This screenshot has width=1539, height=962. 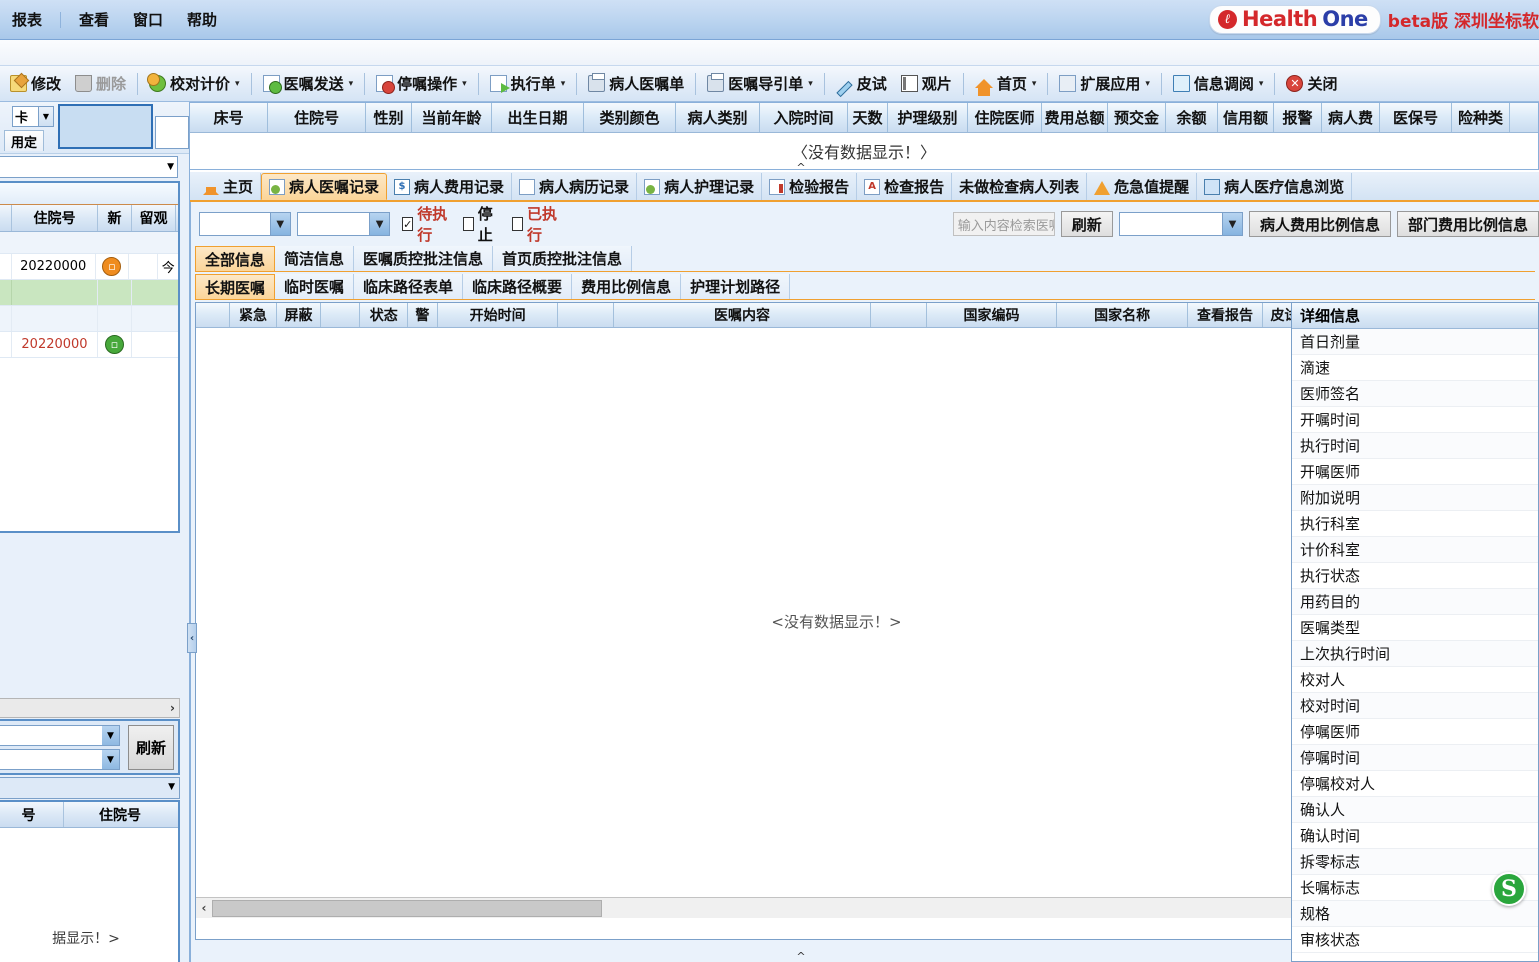 What do you see at coordinates (630, 117) in the screenshot?
I see `patient-col-6: 类别颜色` at bounding box center [630, 117].